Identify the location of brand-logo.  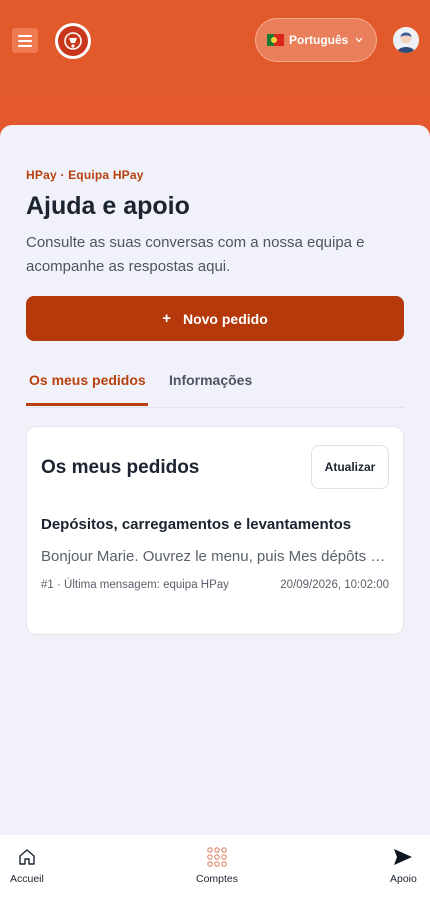
(73, 41).